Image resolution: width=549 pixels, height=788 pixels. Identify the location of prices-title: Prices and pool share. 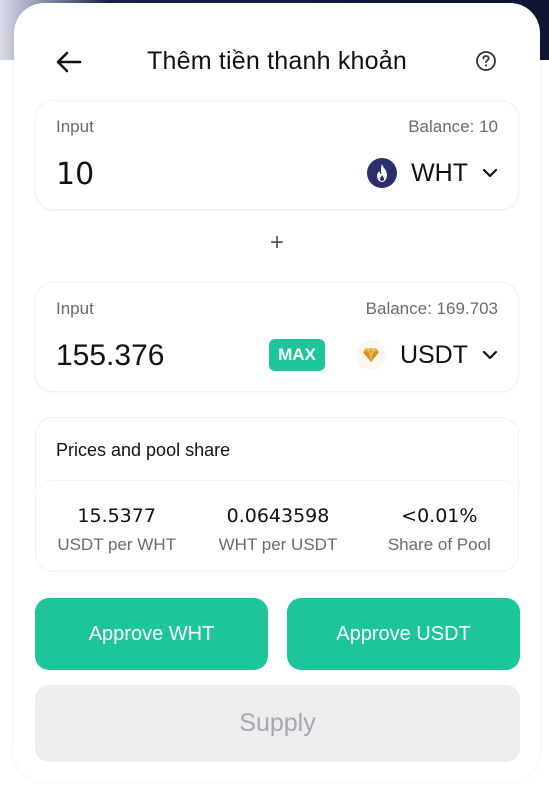
(143, 450).